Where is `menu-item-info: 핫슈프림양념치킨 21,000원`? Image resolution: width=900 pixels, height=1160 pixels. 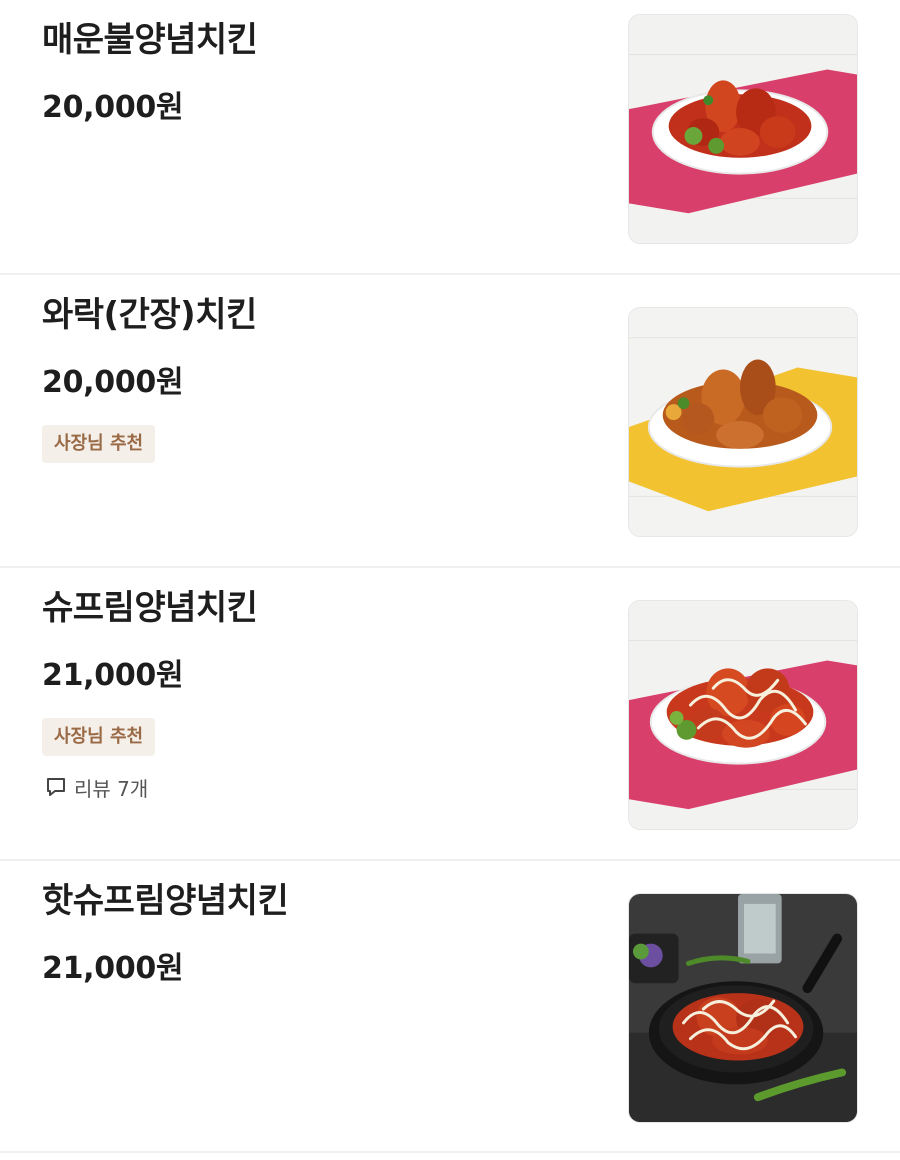 menu-item-info: 핫슈프림양념치킨 21,000원 is located at coordinates (165, 934).